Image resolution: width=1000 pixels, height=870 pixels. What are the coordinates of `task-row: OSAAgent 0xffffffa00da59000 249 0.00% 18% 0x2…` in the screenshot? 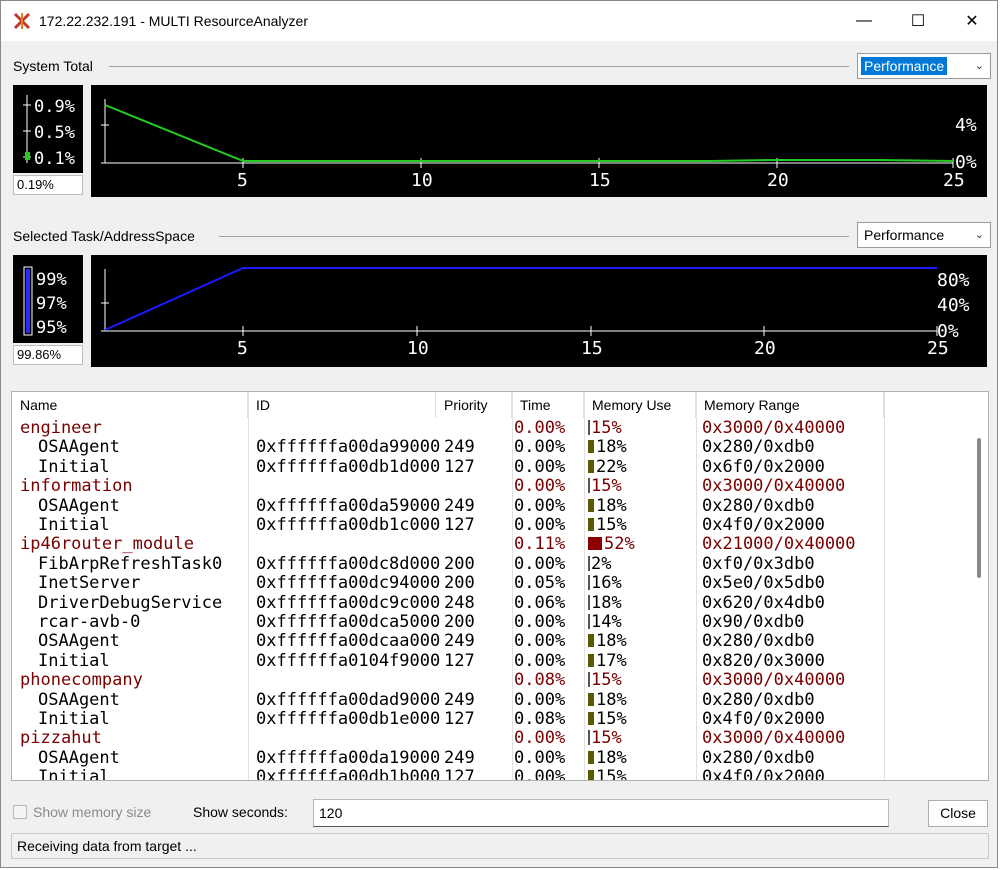 It's located at (492, 505).